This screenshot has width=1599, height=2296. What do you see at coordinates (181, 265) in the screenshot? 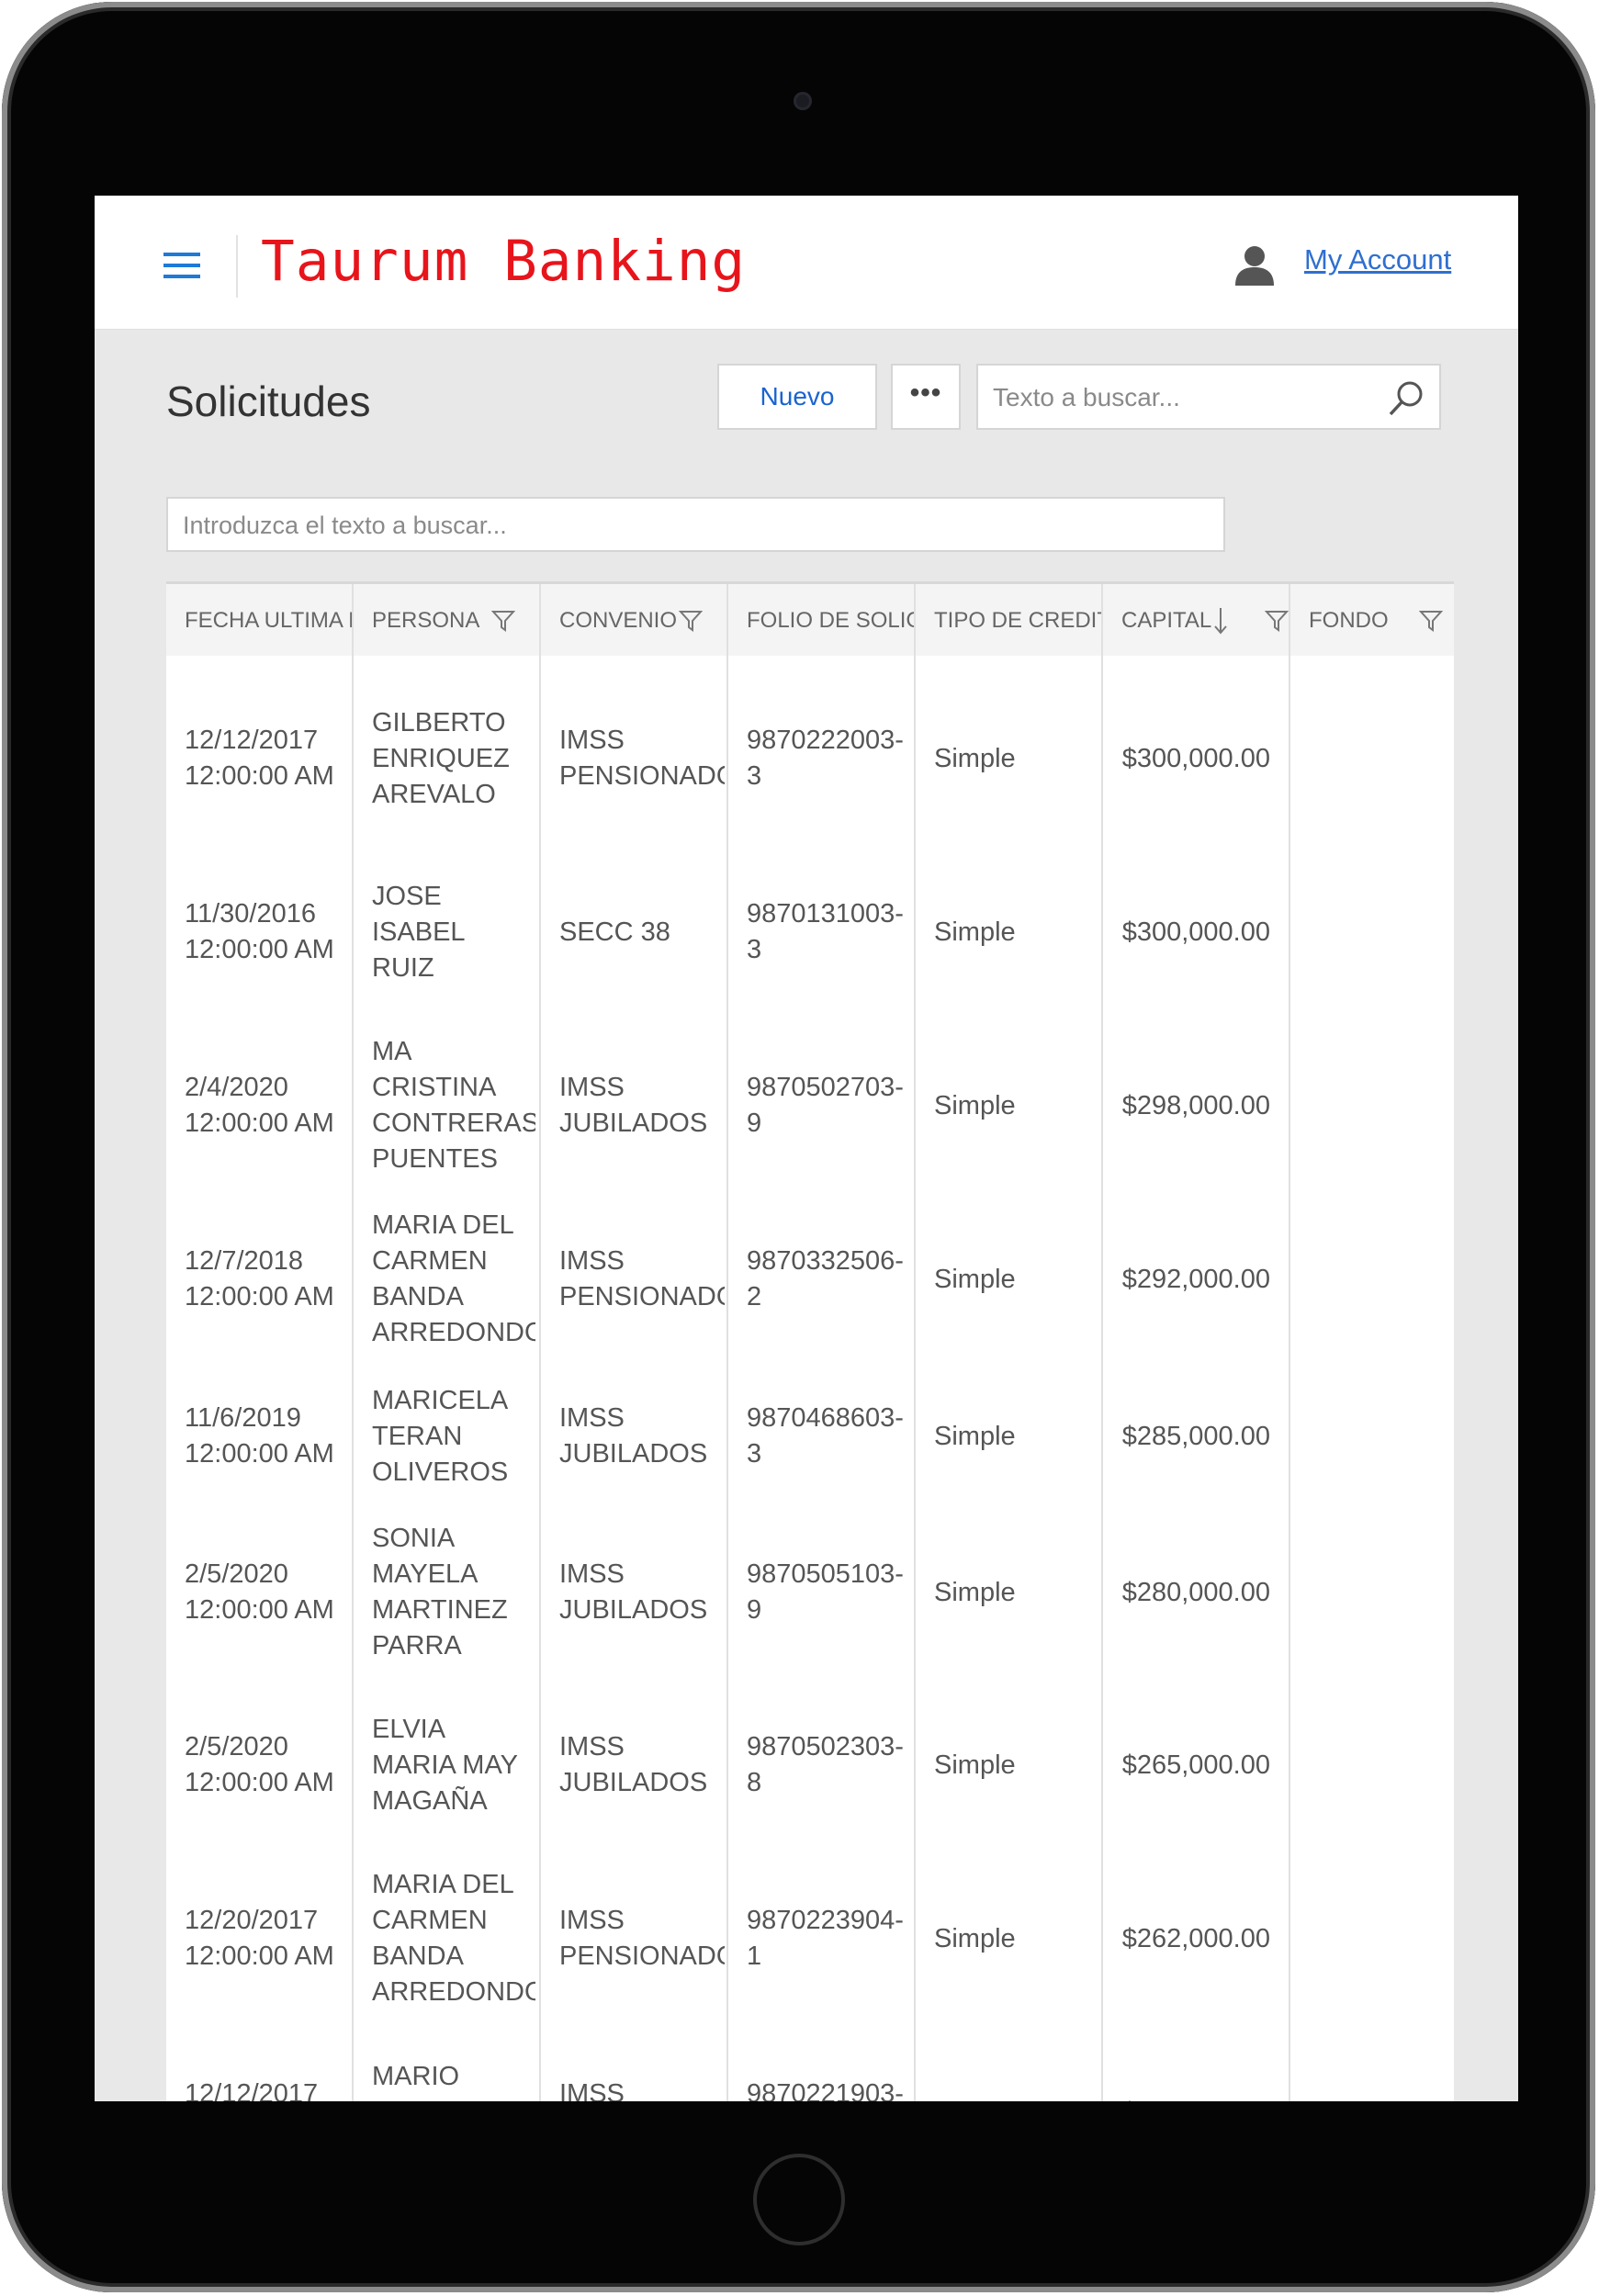
I see `hamburger-menu-icon` at bounding box center [181, 265].